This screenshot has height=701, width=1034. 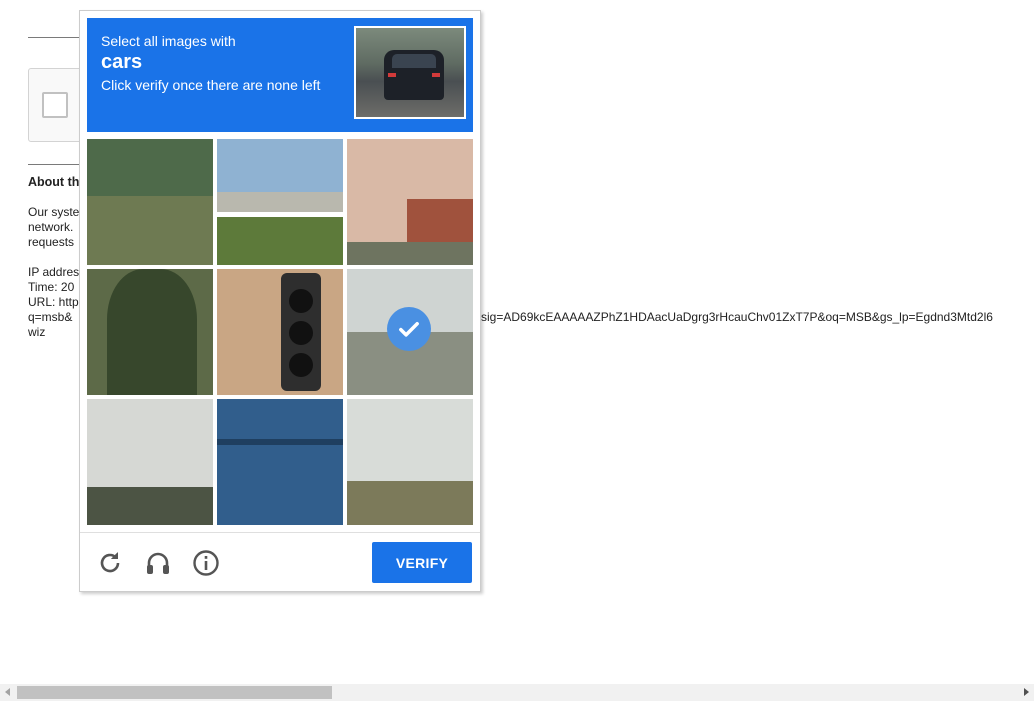 I want to click on url-line-continued: q=msb&, so click(x=50, y=317).